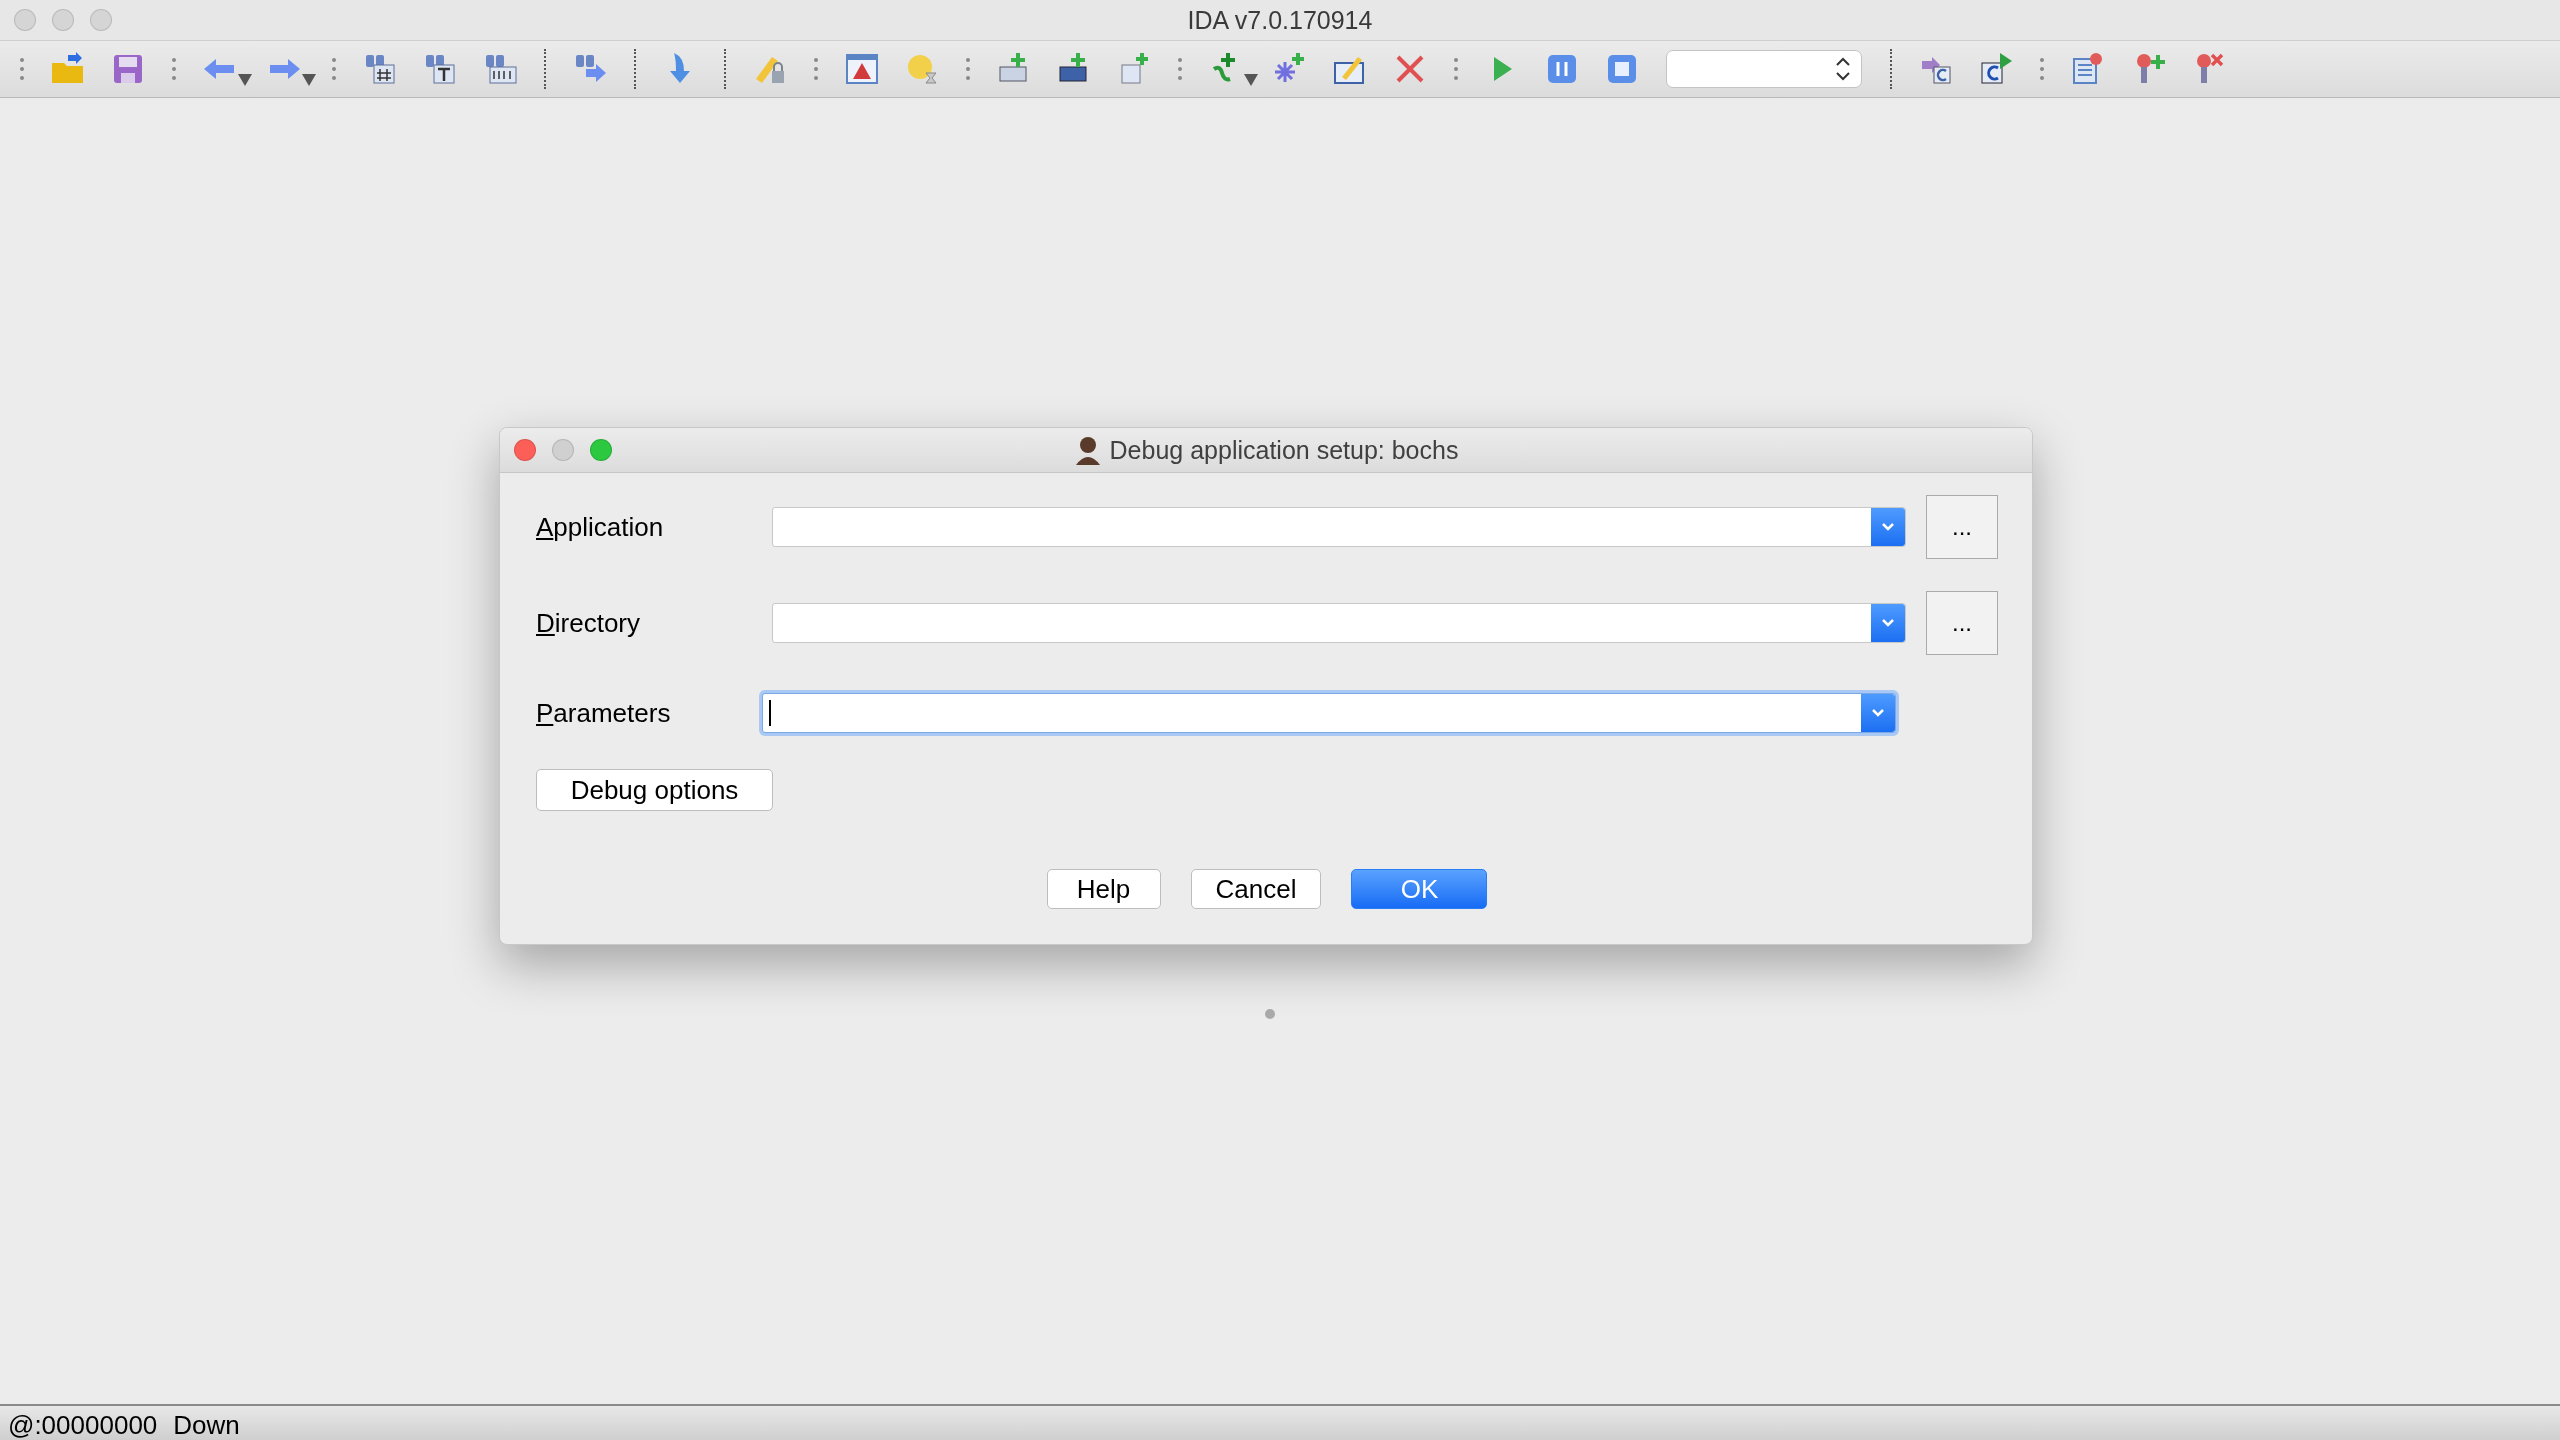  Describe the element at coordinates (1280, 20) in the screenshot. I see `window-title: IDA v7.0.170914` at that location.